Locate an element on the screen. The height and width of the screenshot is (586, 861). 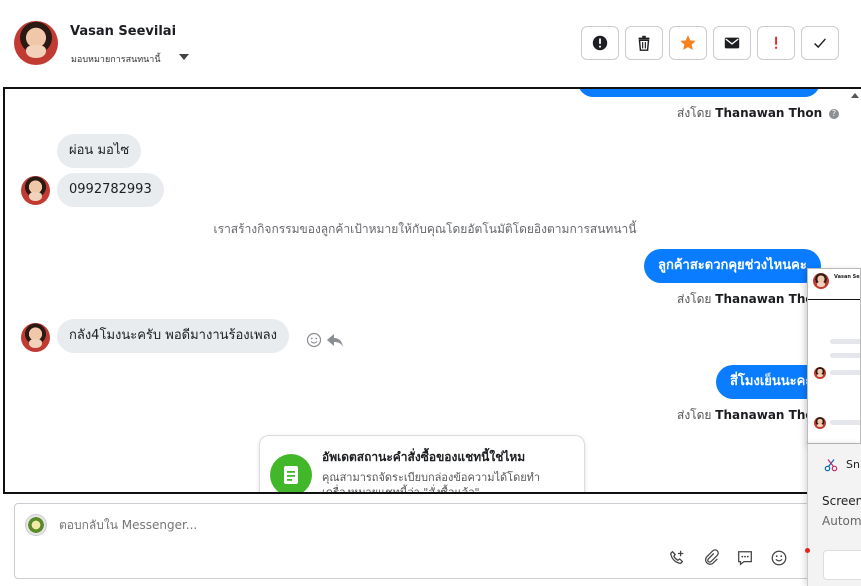
header-toolbar is located at coordinates (710, 43).